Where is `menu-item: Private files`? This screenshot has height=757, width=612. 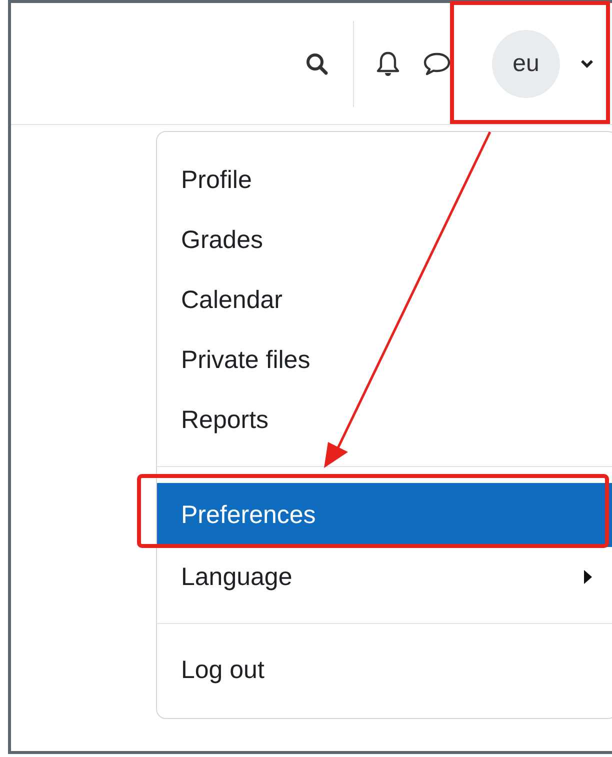 menu-item: Private files is located at coordinates (384, 360).